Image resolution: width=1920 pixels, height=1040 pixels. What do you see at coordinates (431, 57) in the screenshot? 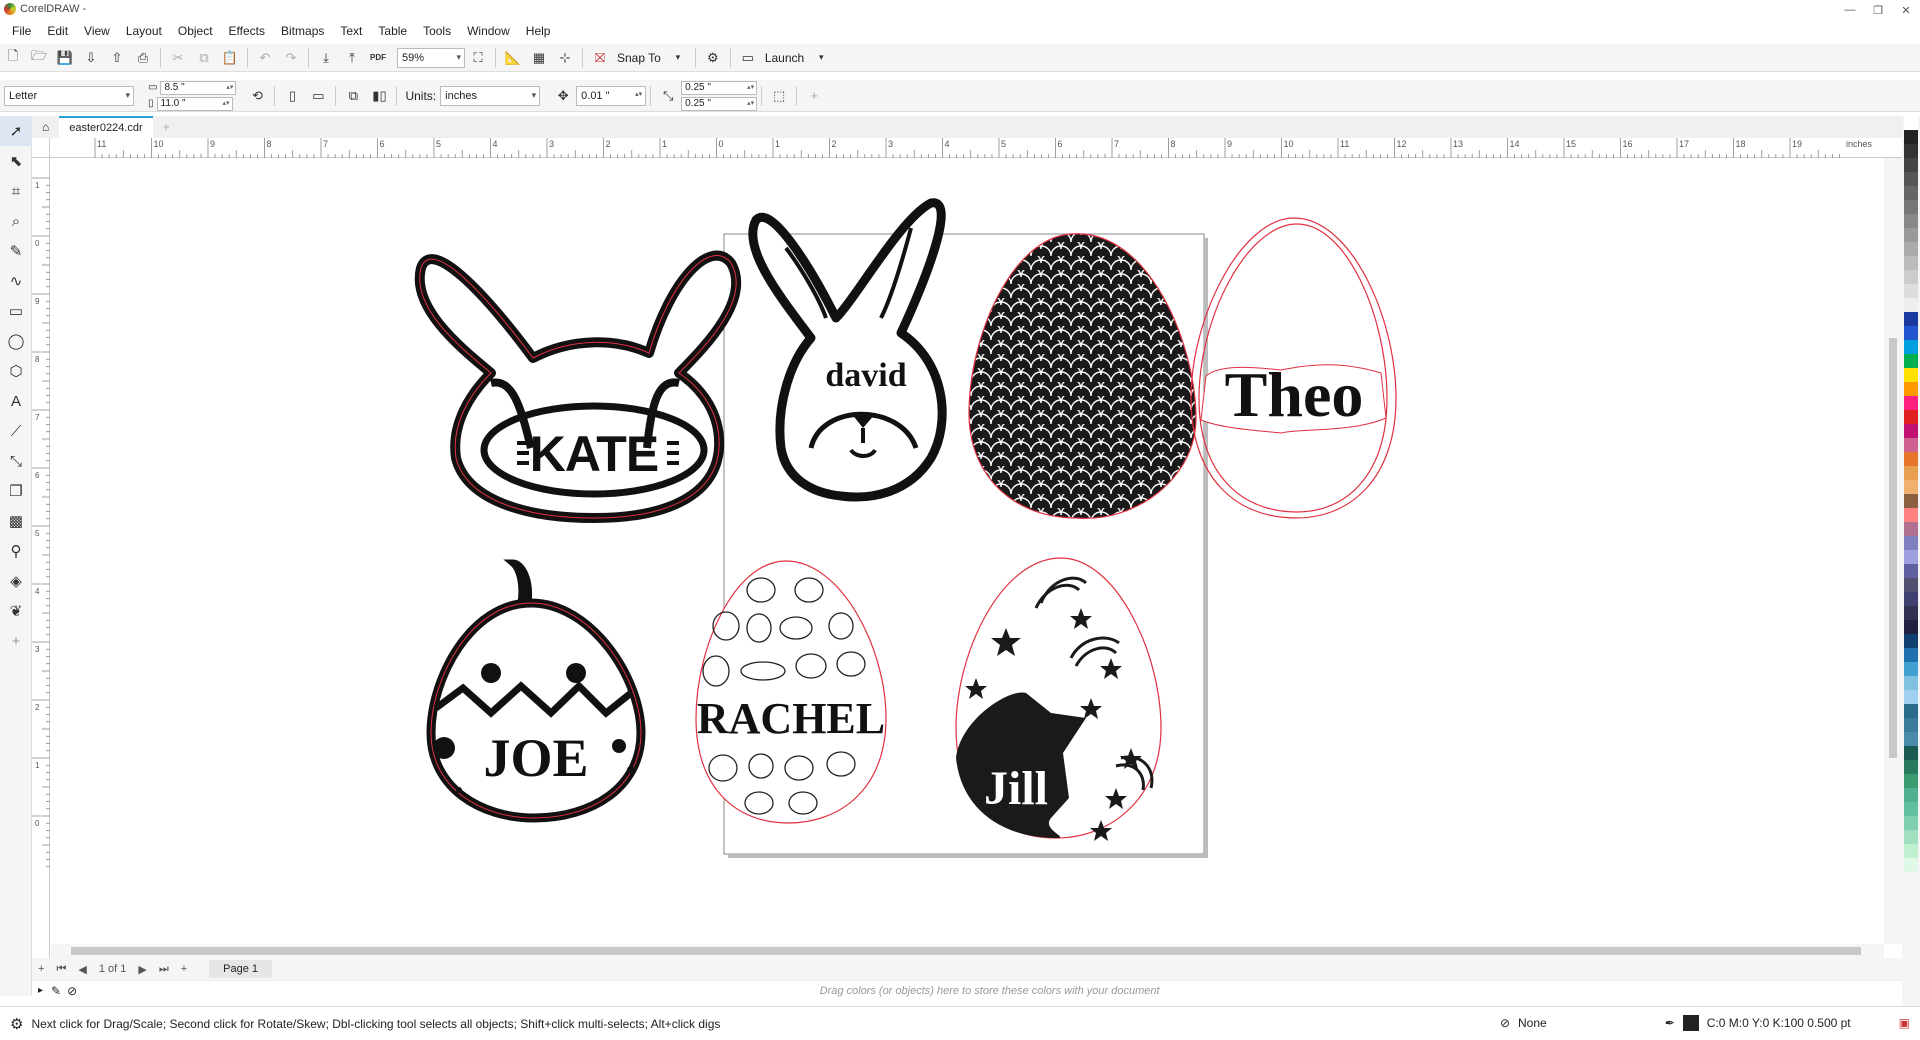
I see `zoom-level-combo: 59% ▾` at bounding box center [431, 57].